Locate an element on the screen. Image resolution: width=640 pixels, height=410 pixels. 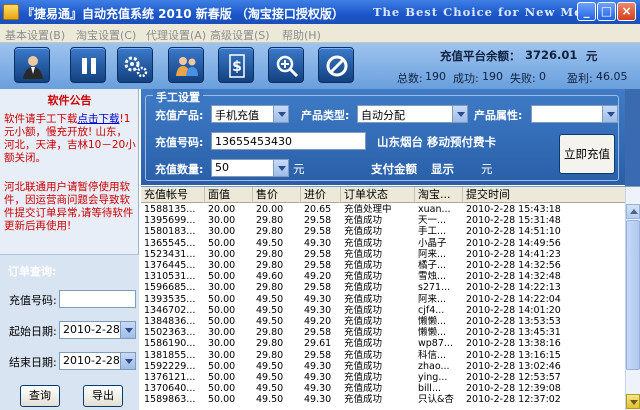
table-cell: 49.30 is located at coordinates (318, 243).